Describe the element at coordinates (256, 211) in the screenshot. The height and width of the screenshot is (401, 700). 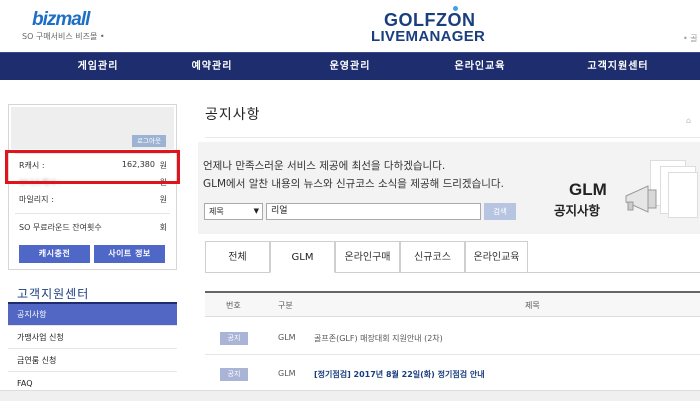
I see `chevron-down-icon: ▼` at that location.